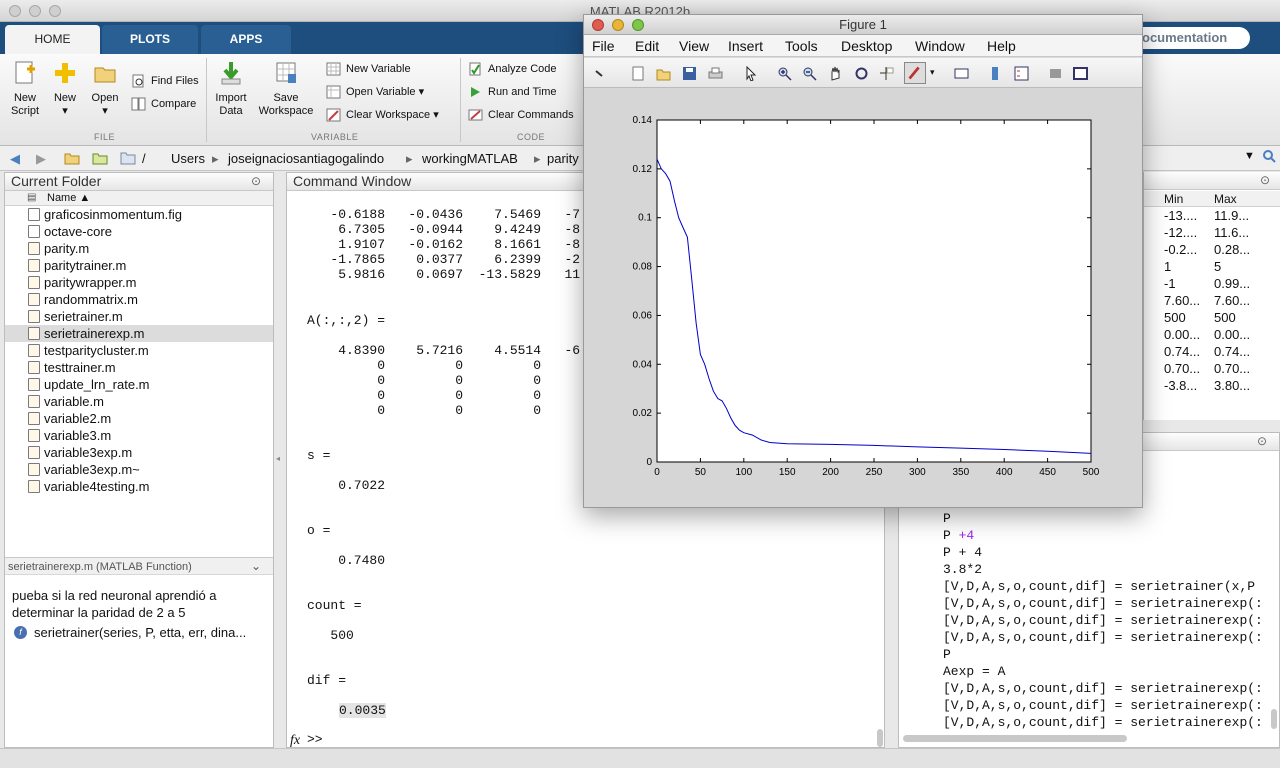 The height and width of the screenshot is (768, 1280). I want to click on print-icon, so click(715, 73).